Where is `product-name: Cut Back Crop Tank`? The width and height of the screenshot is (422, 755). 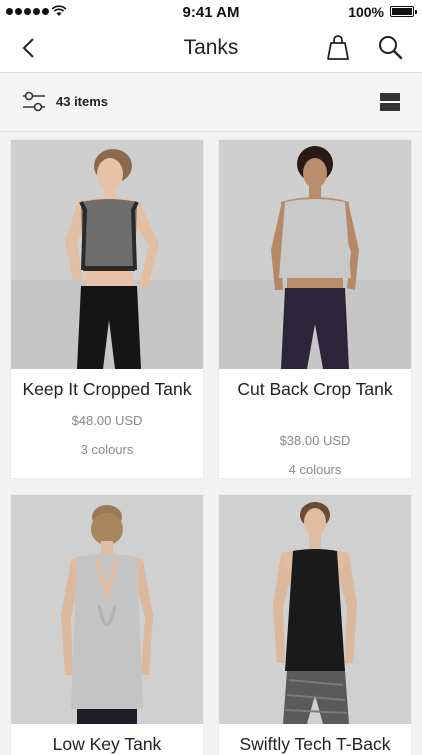
product-name: Cut Back Crop Tank is located at coordinates (315, 389).